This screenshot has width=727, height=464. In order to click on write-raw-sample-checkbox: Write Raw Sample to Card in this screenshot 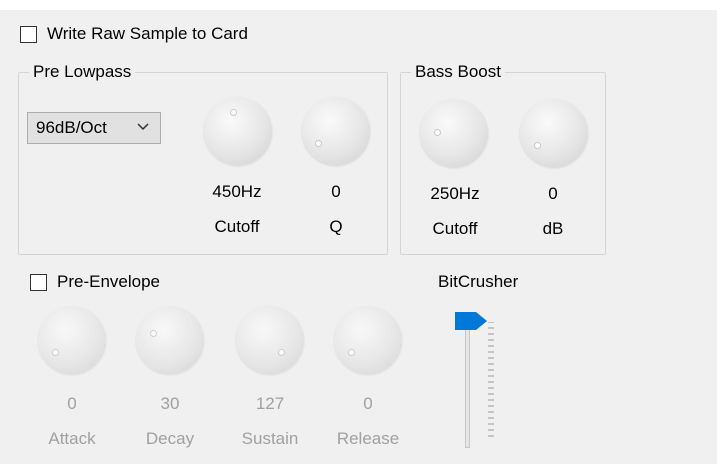, I will do `click(134, 34)`.